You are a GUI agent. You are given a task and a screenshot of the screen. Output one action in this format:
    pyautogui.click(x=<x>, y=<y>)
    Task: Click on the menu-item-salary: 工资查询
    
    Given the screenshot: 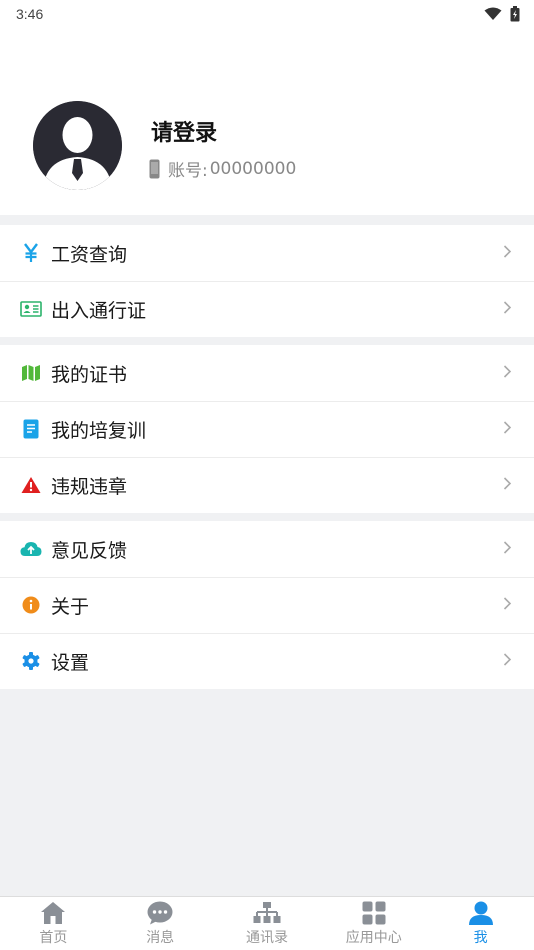 What is the action you would take?
    pyautogui.click(x=267, y=253)
    